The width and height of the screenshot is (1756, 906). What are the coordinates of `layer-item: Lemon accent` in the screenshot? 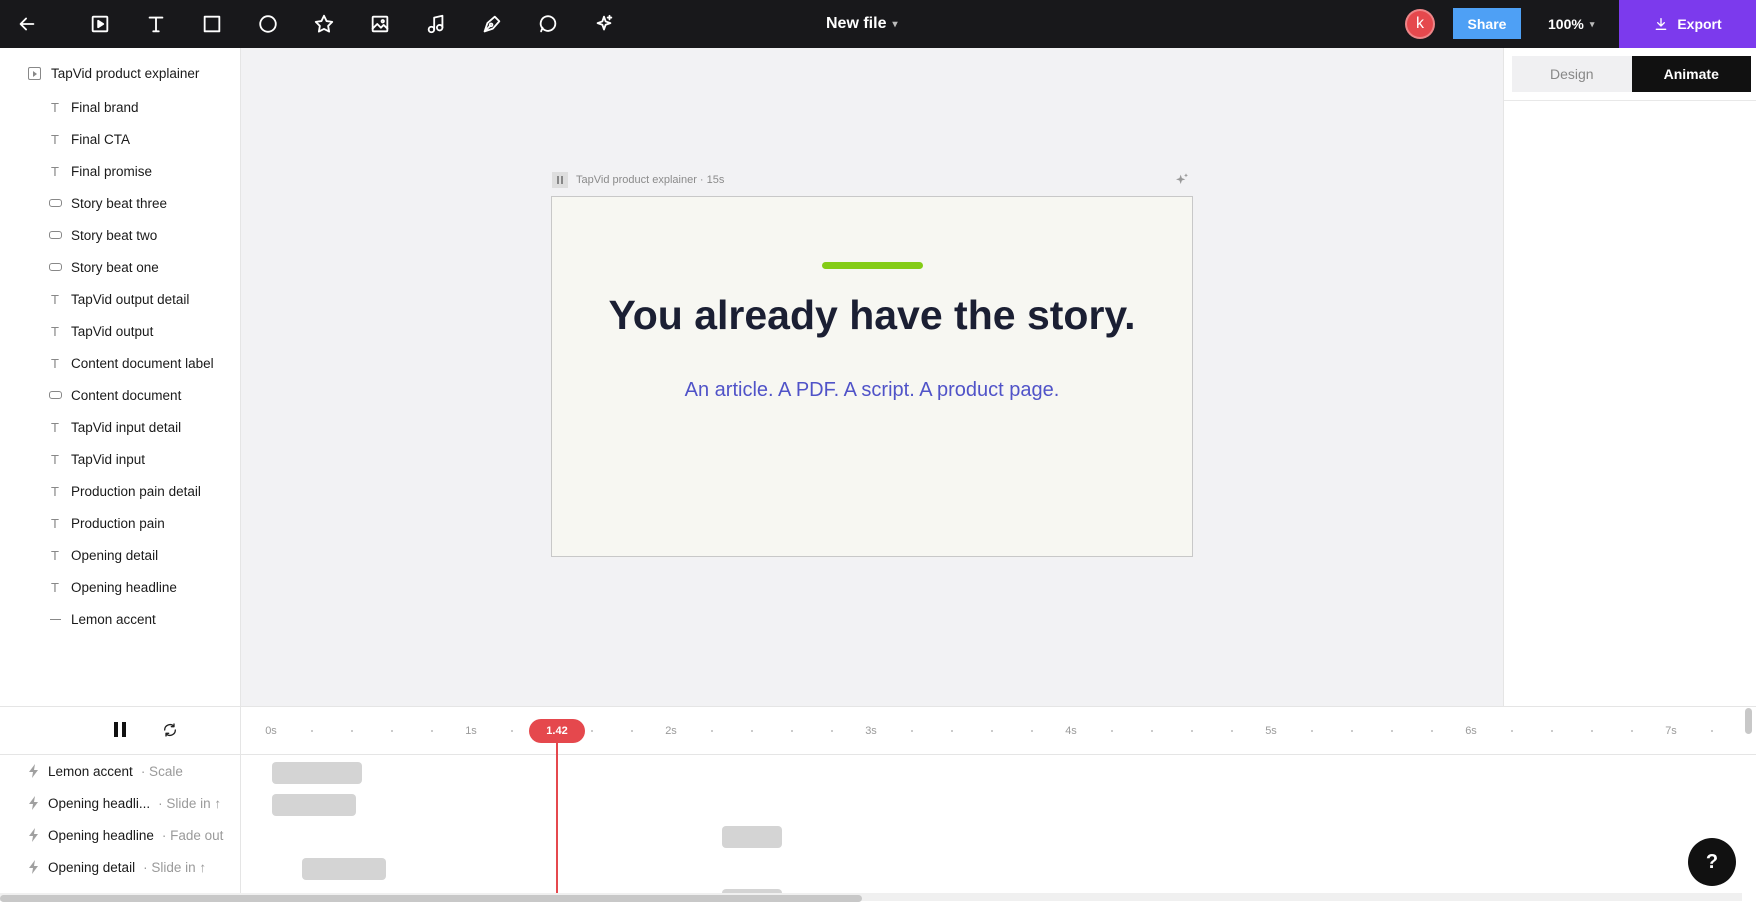 It's located at (131, 619).